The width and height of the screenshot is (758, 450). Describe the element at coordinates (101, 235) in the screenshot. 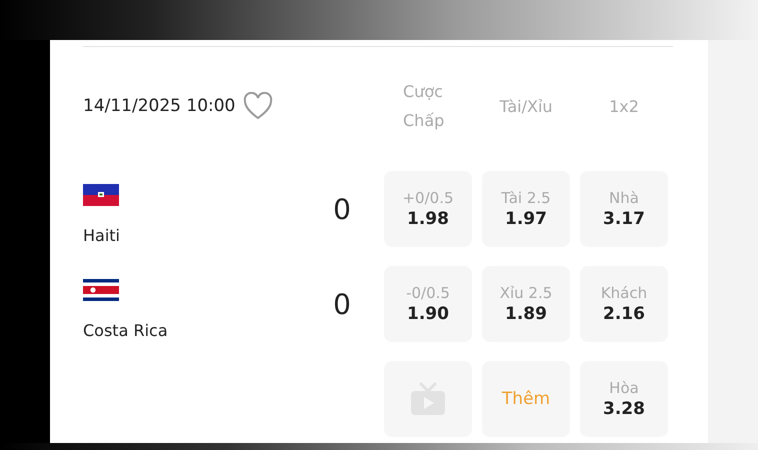

I see `team-name: Haiti` at that location.